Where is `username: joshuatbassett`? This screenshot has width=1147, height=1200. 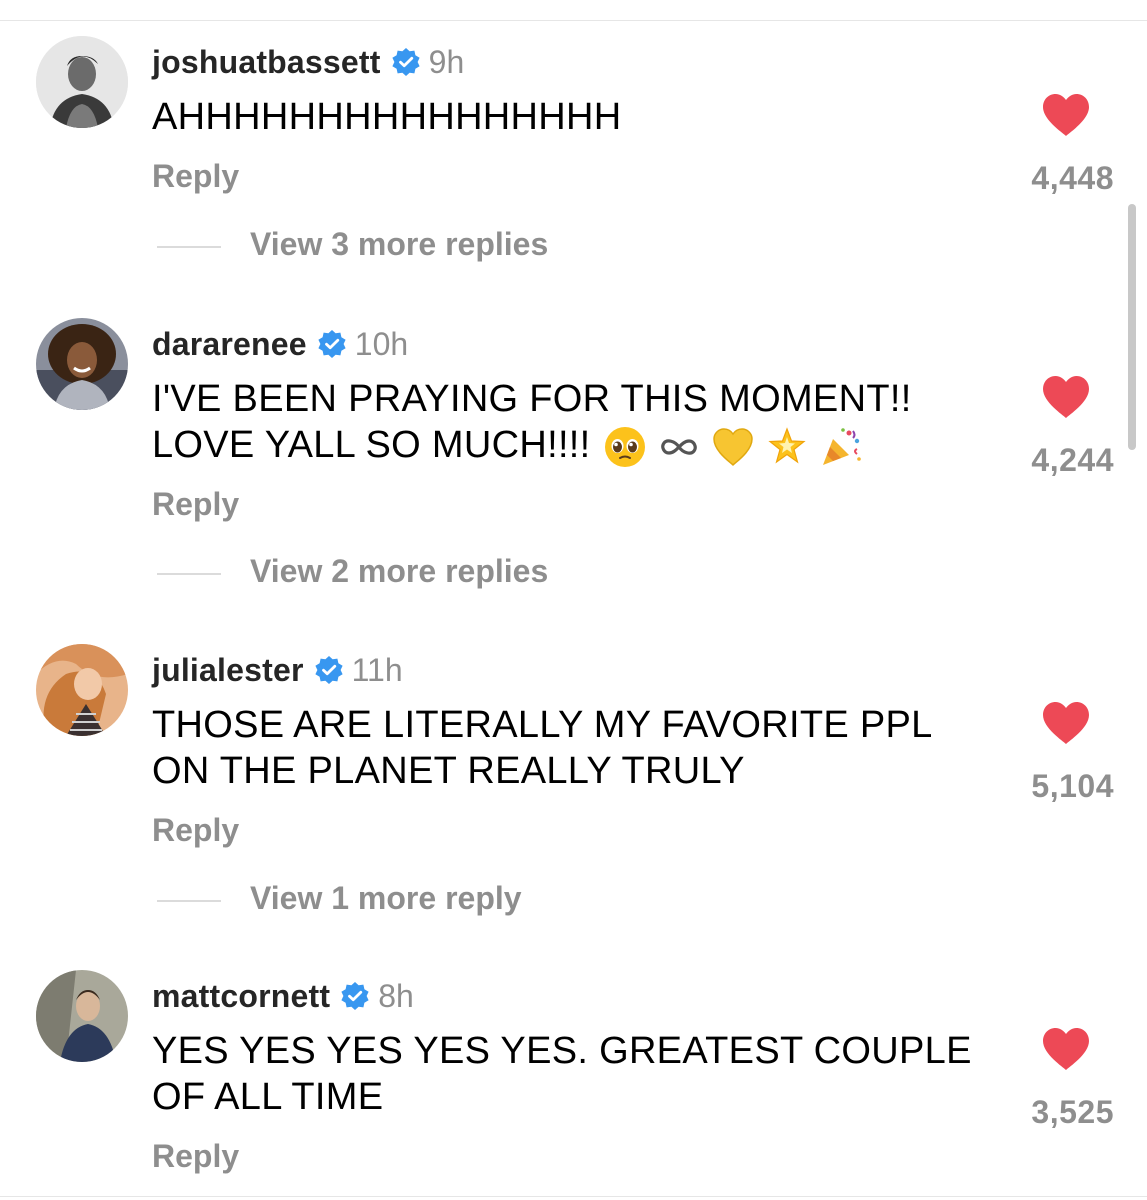
username: joshuatbassett is located at coordinates (266, 62).